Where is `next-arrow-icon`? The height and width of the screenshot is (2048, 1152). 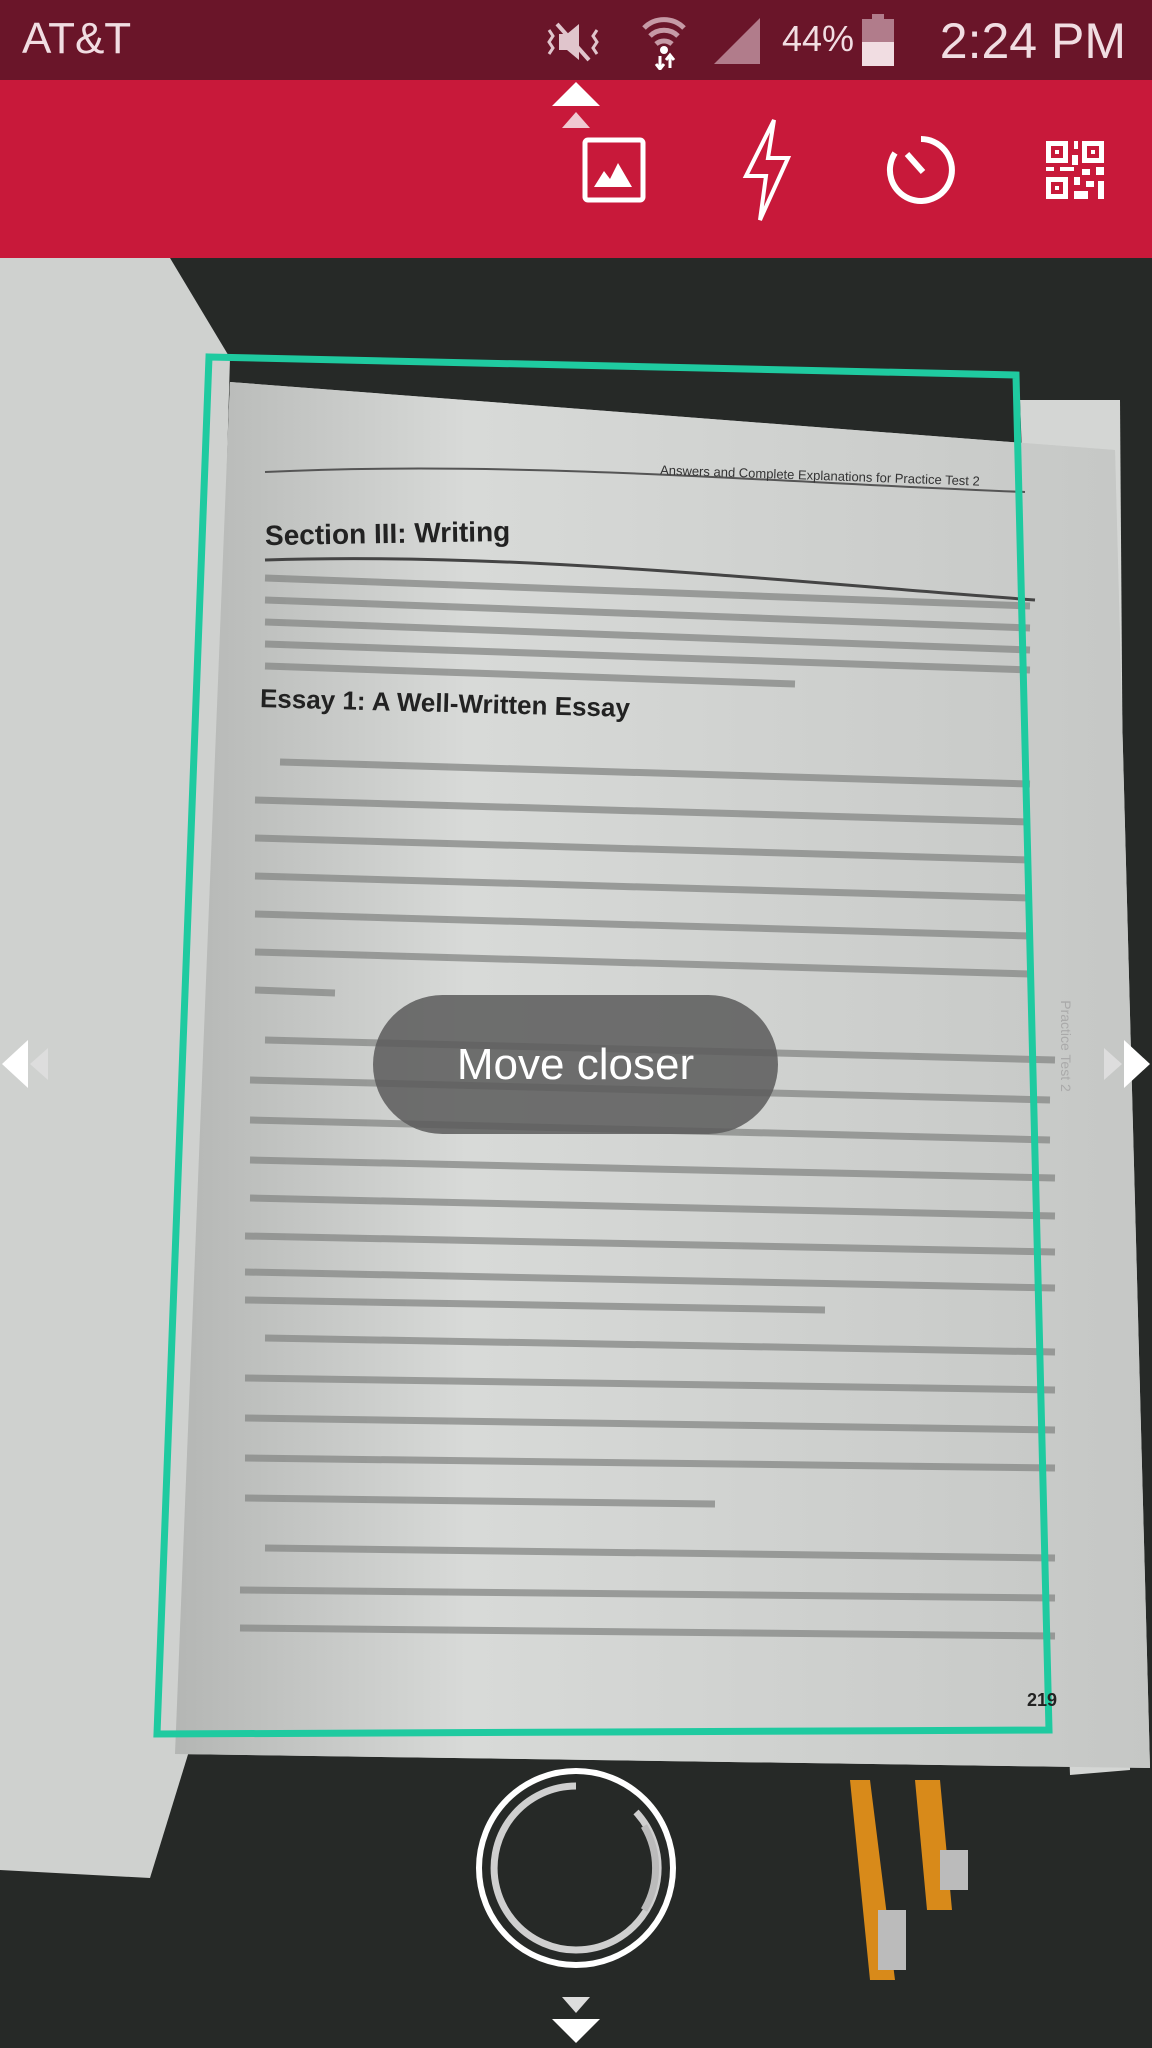 next-arrow-icon is located at coordinates (1124, 1064).